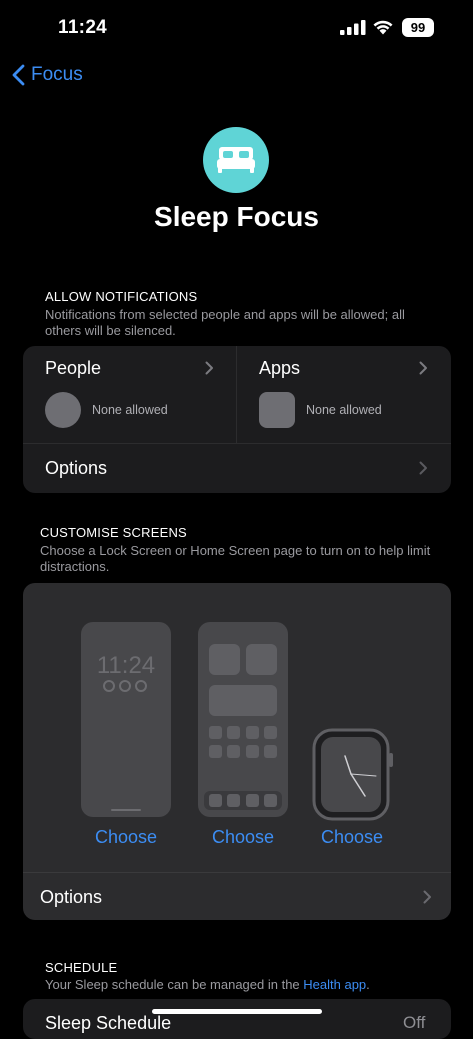  Describe the element at coordinates (63, 410) in the screenshot. I see `people-avatar-placeholder` at that location.